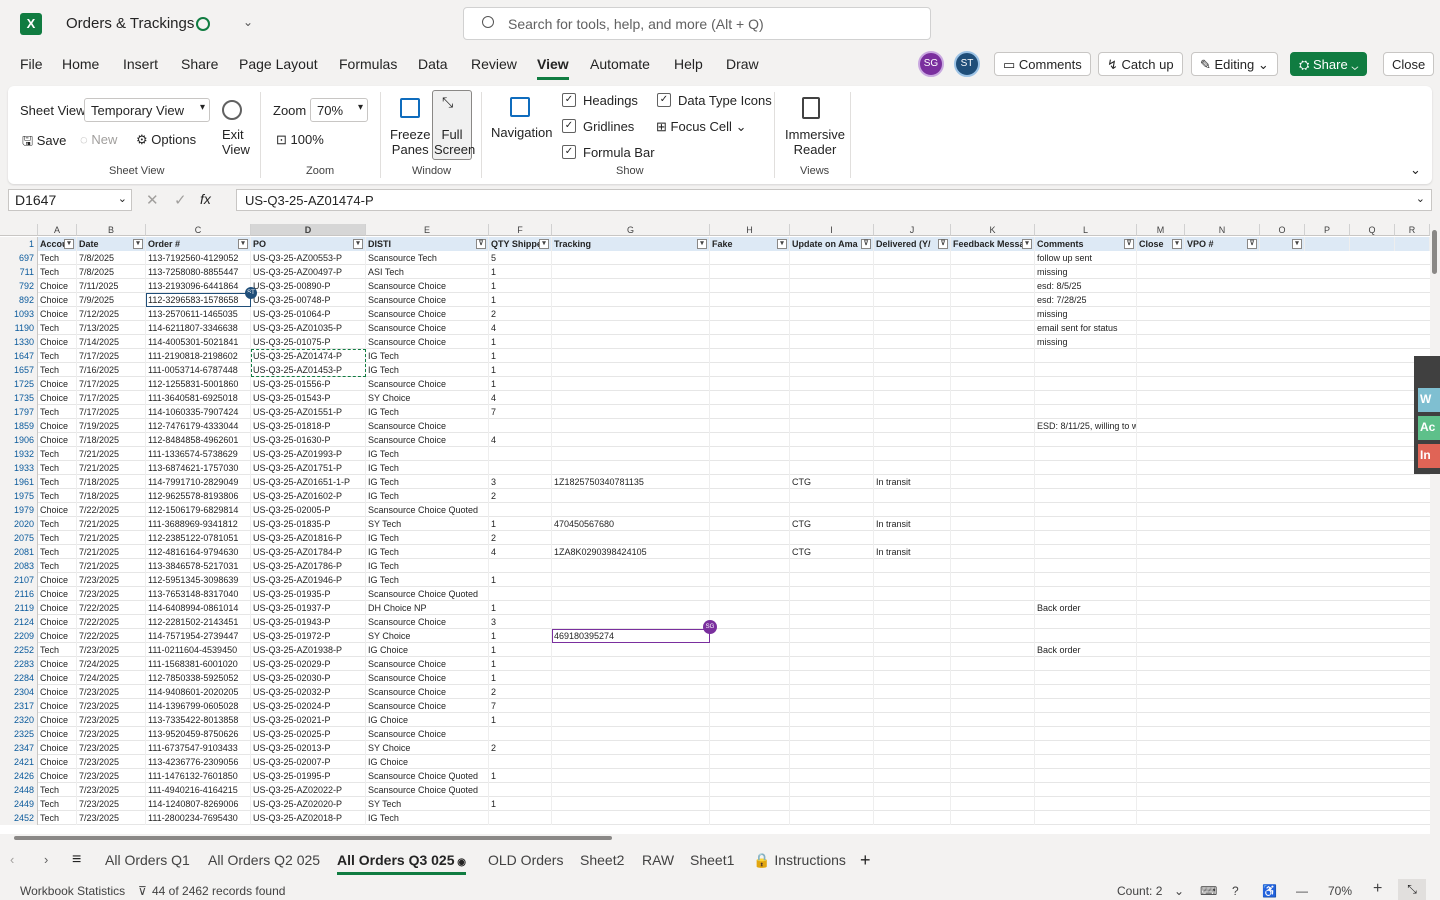  I want to click on menu-file: File, so click(31, 64).